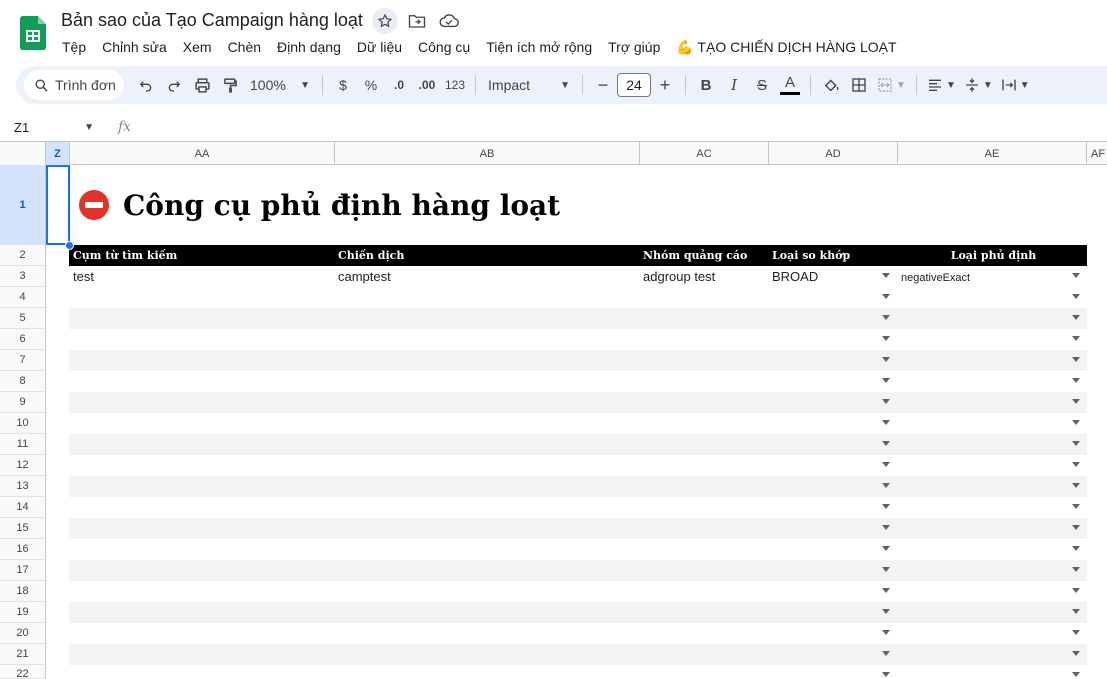 Image resolution: width=1107 pixels, height=679 pixels. I want to click on italic-button: I, so click(734, 85).